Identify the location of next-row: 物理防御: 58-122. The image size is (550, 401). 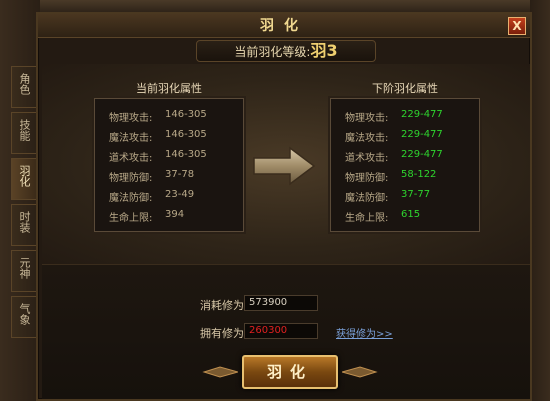
(390, 176).